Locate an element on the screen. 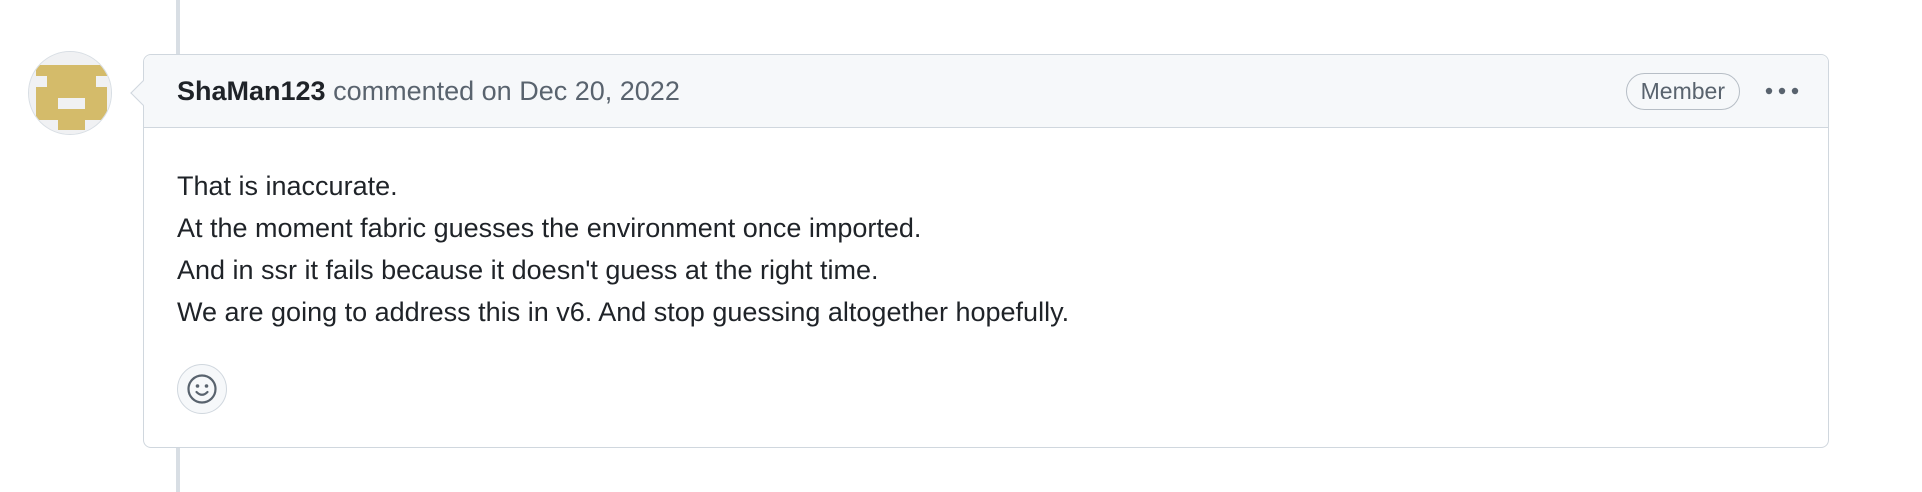  comment-line: That is inaccurate. is located at coordinates (287, 186).